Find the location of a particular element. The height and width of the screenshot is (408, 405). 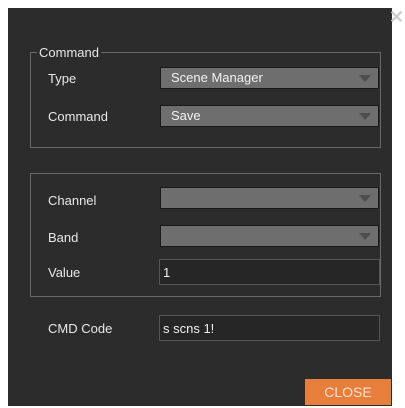

command-select-value: Save is located at coordinates (186, 115).